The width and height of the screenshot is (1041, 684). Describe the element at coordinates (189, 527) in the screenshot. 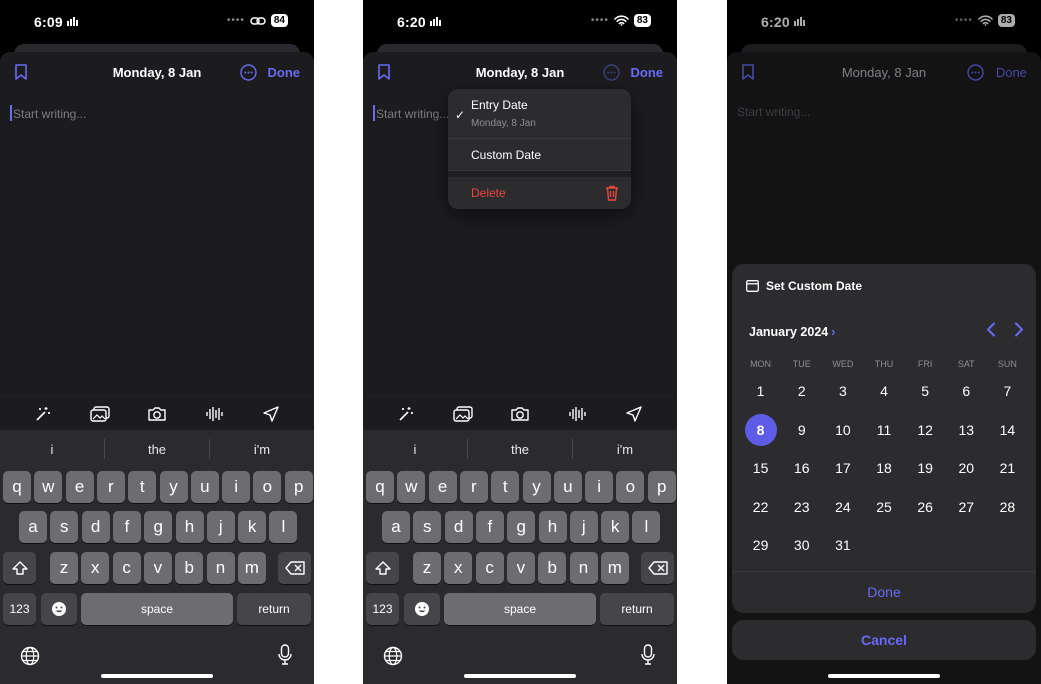

I see `key-h: h` at that location.